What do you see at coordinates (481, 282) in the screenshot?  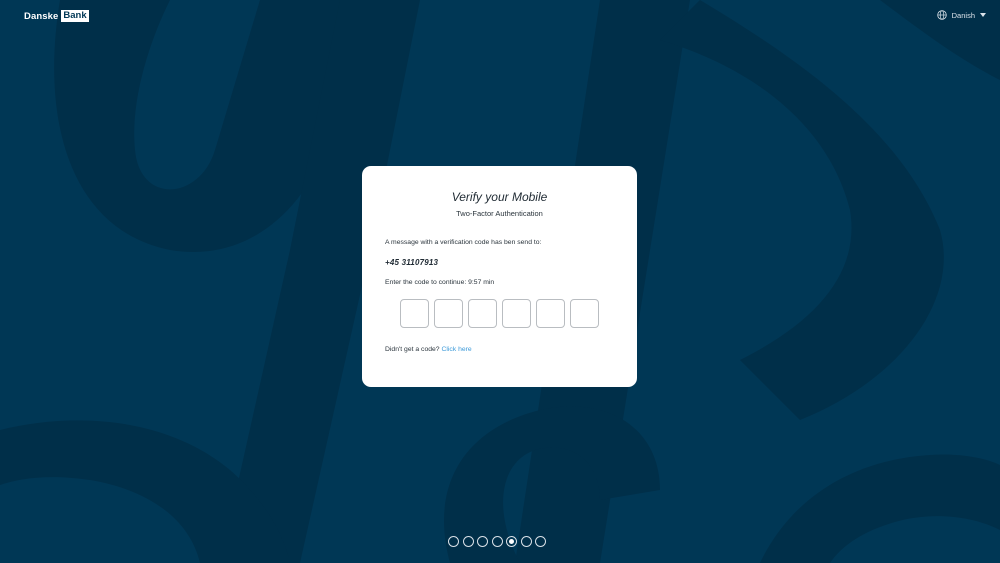 I see `countdown-timer: 9:57 min` at bounding box center [481, 282].